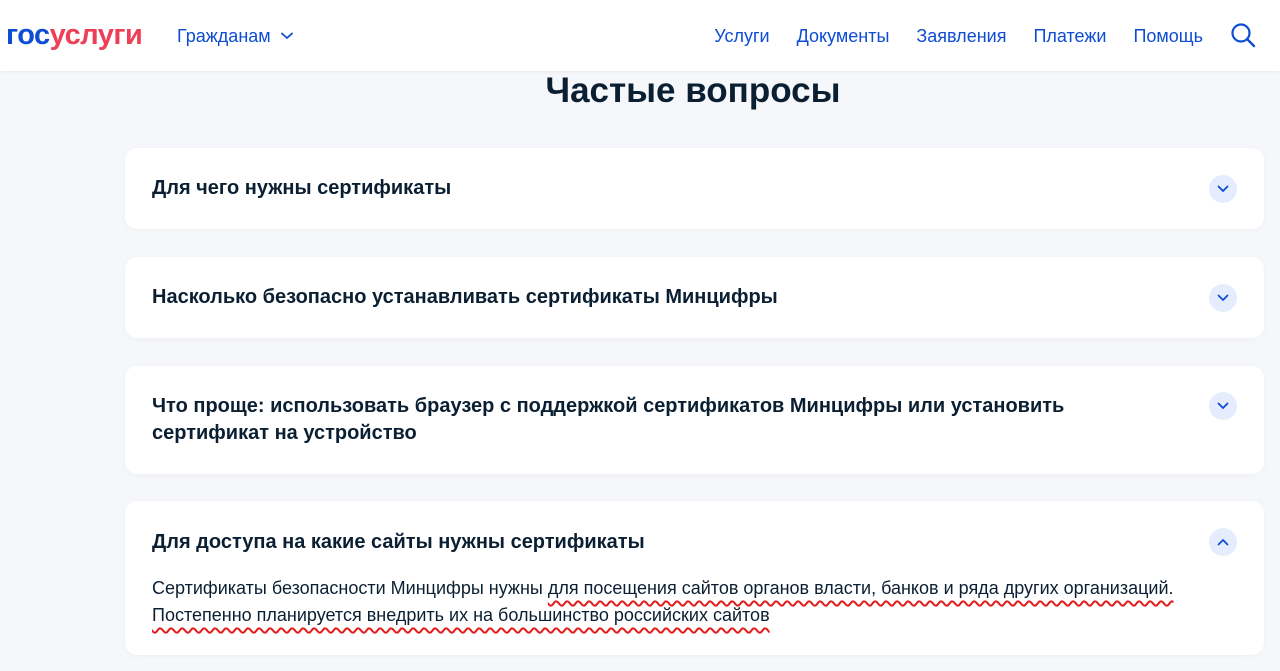  I want to click on nav-applications: Заявления, so click(961, 36).